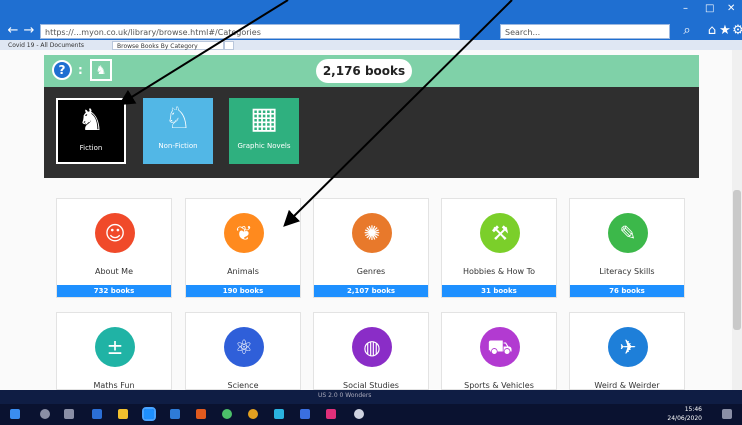 This screenshot has height=425, width=742. Describe the element at coordinates (244, 233) in the screenshot. I see `paw-icon: ❦` at that location.